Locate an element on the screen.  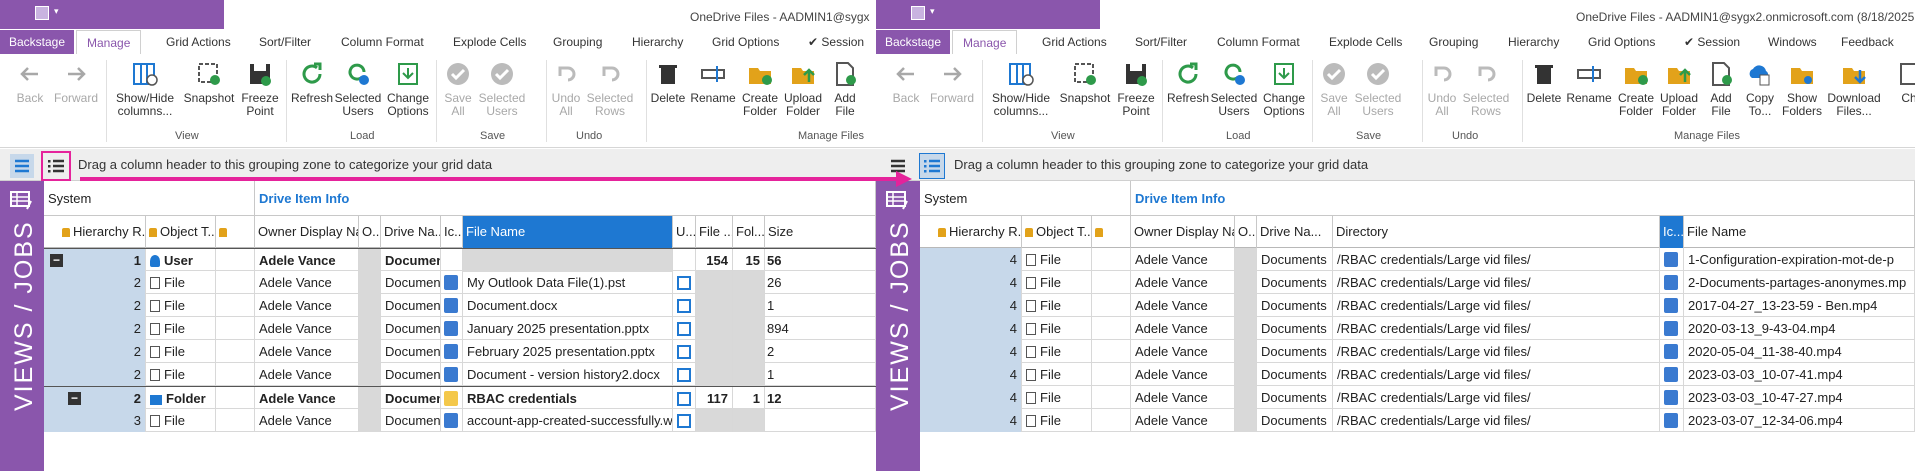
list-view-icon is located at coordinates (932, 166).